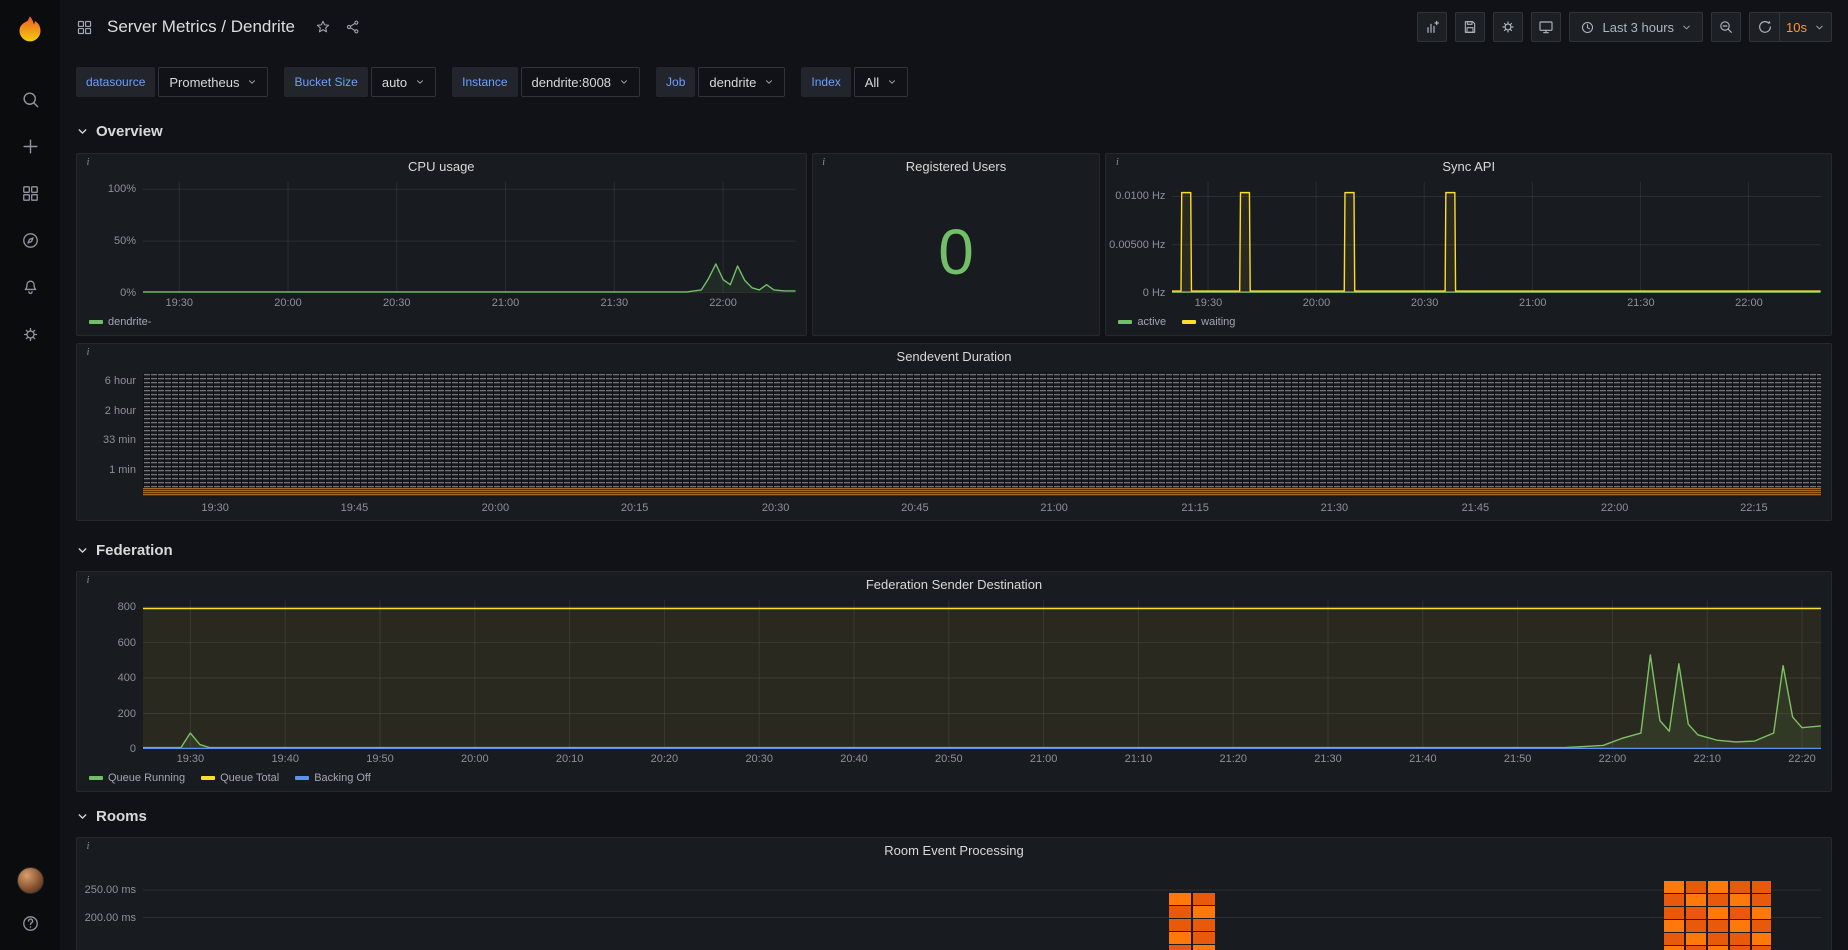 The width and height of the screenshot is (1848, 950). What do you see at coordinates (954, 851) in the screenshot?
I see `panel-title: Room Event Processing` at bounding box center [954, 851].